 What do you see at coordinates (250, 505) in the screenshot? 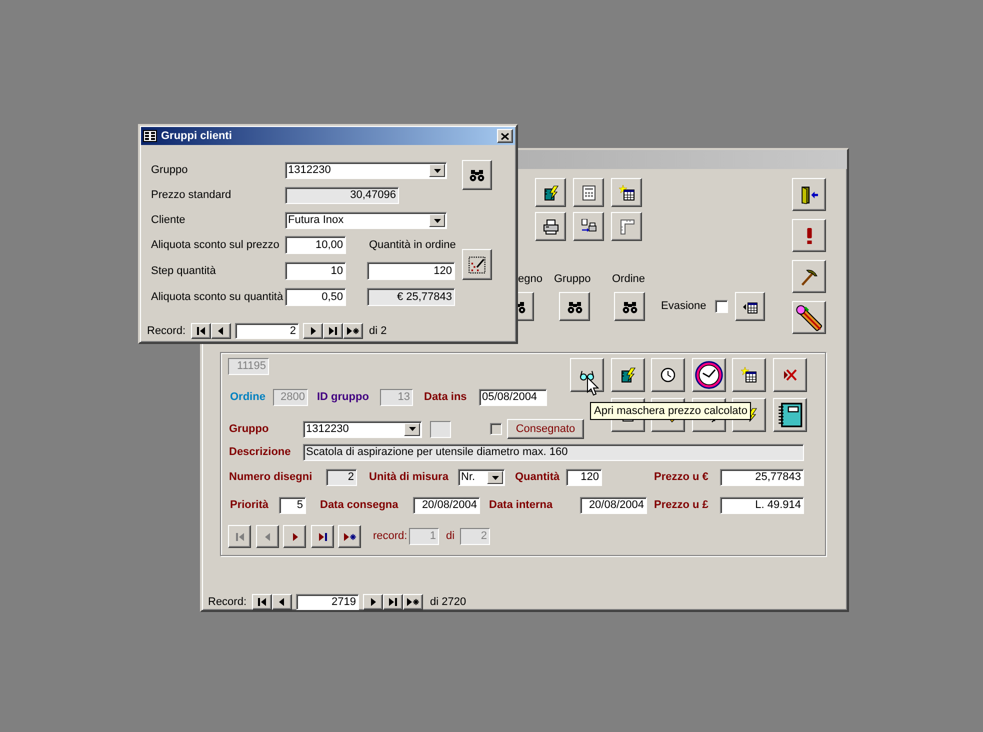
I see `field-label: Priorità` at bounding box center [250, 505].